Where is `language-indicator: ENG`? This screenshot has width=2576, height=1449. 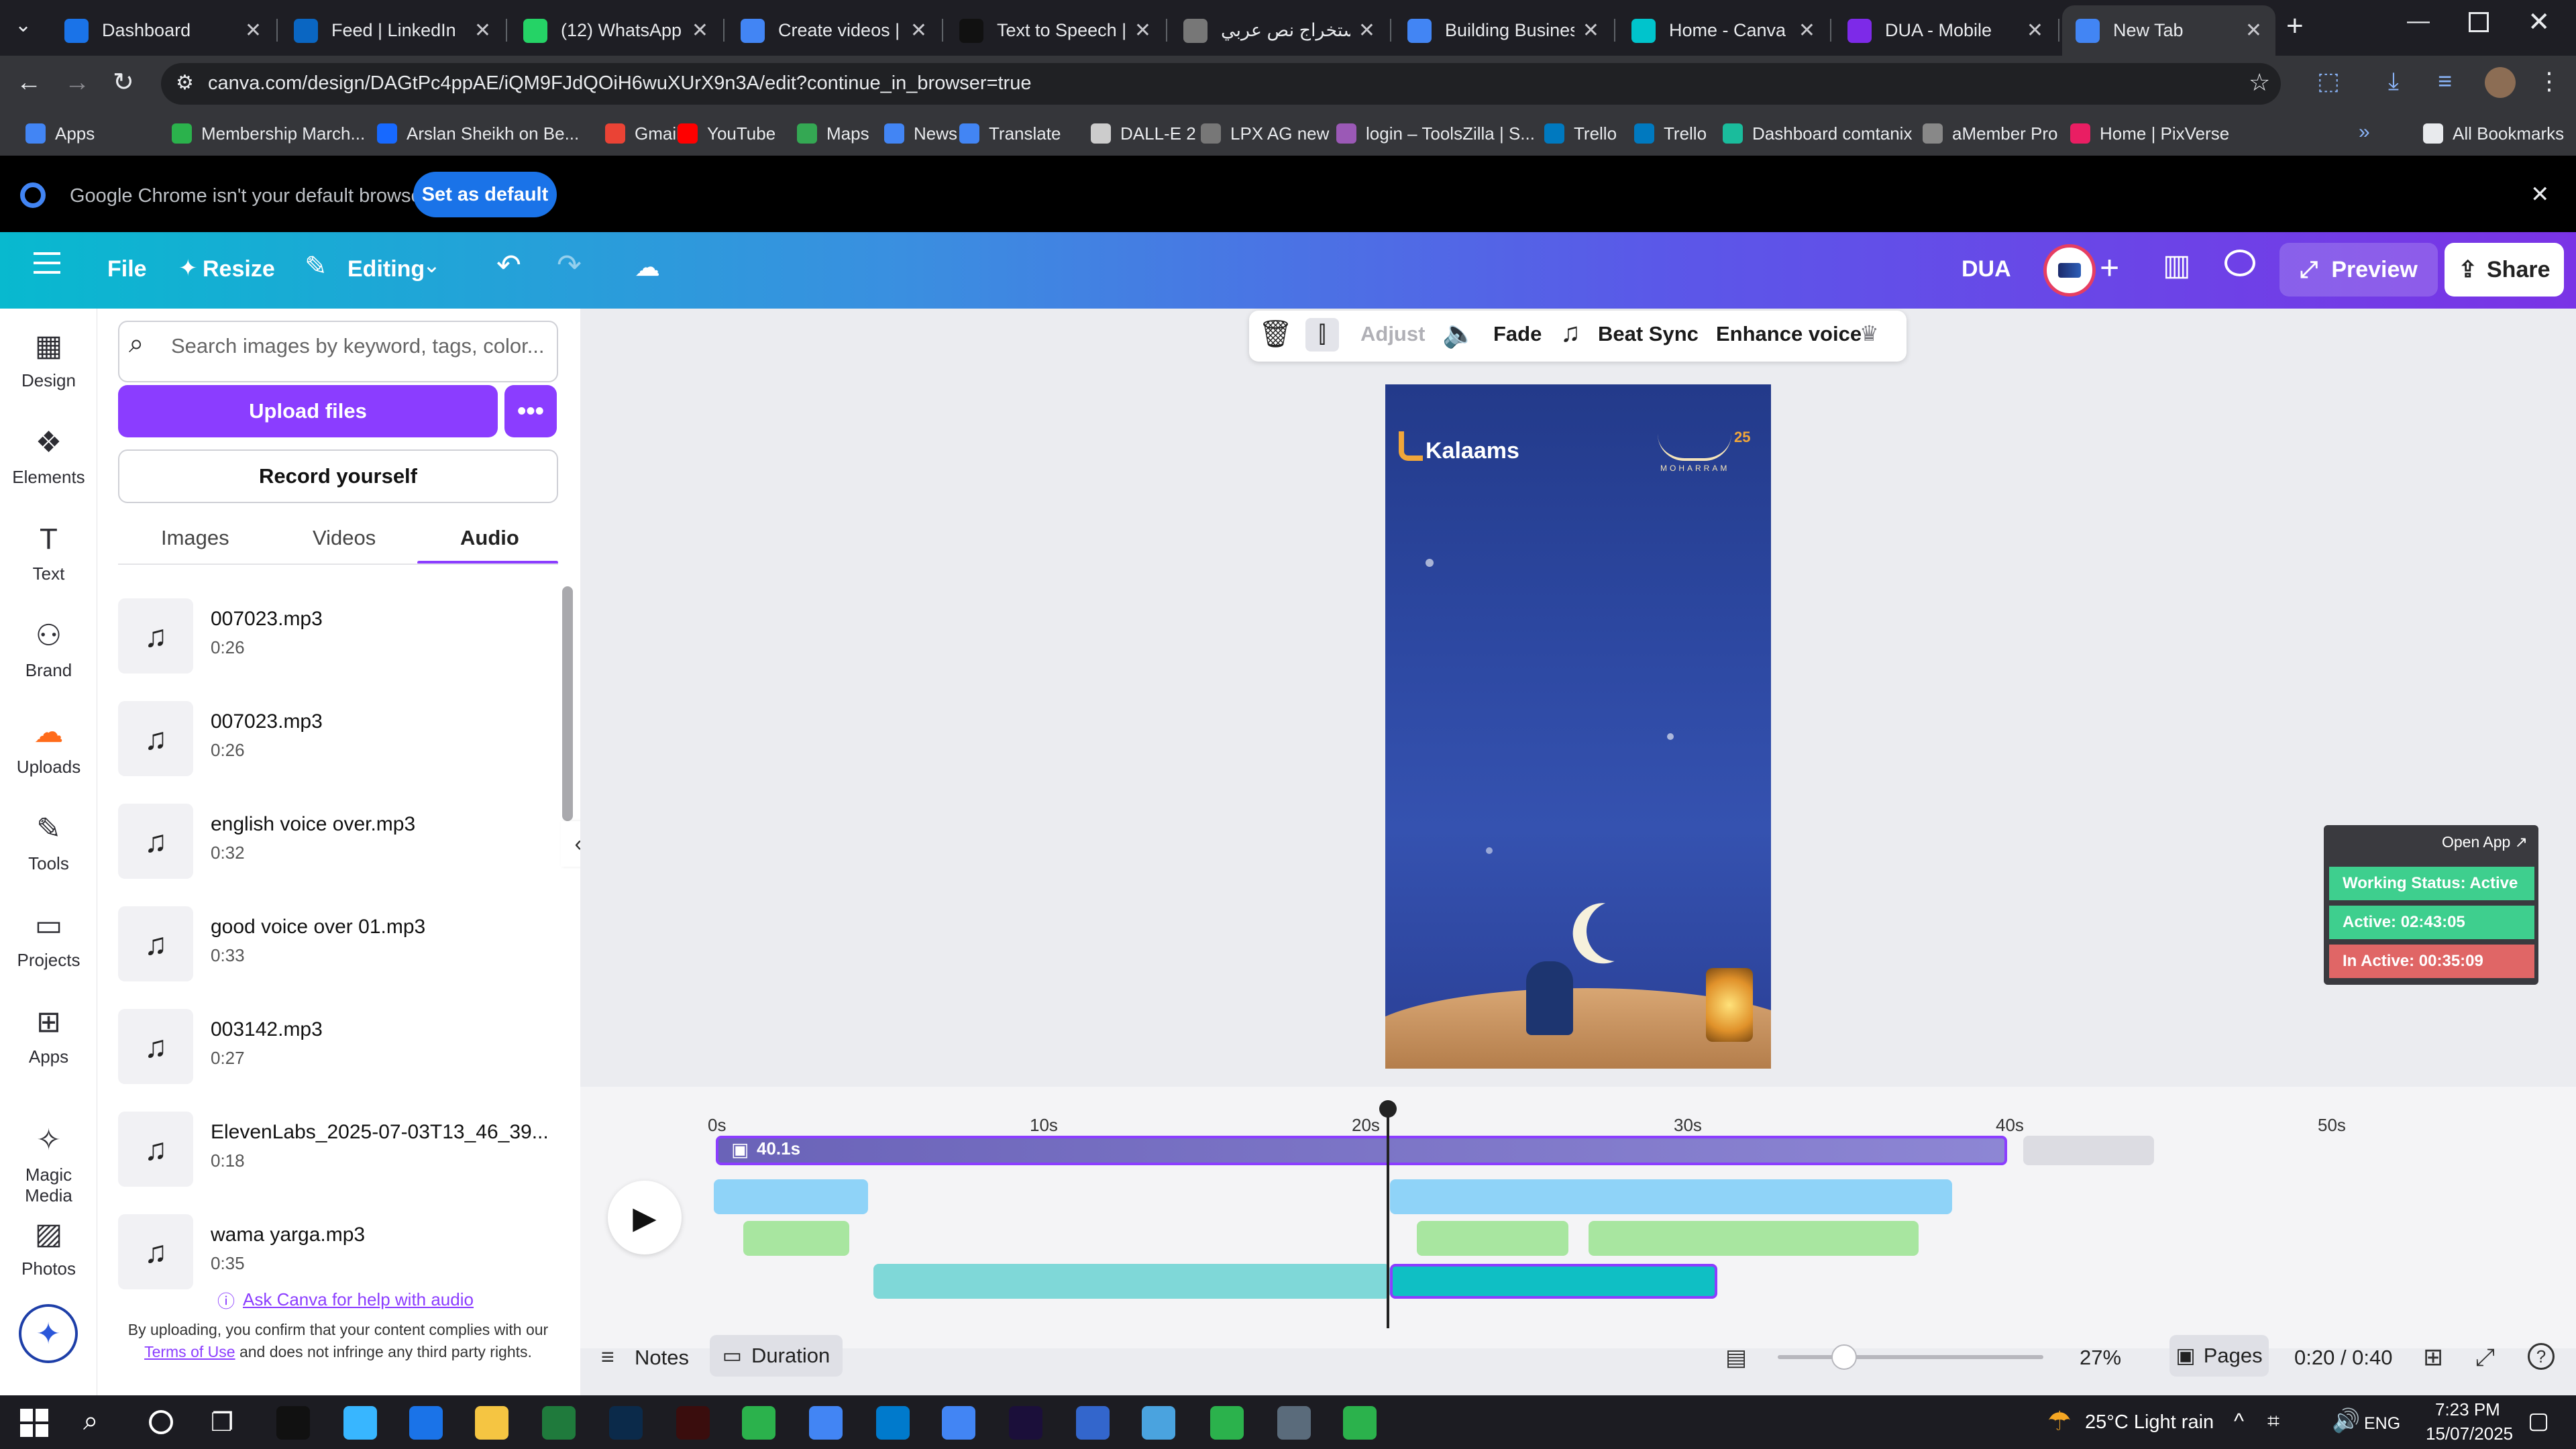
language-indicator: ENG is located at coordinates (2382, 1424).